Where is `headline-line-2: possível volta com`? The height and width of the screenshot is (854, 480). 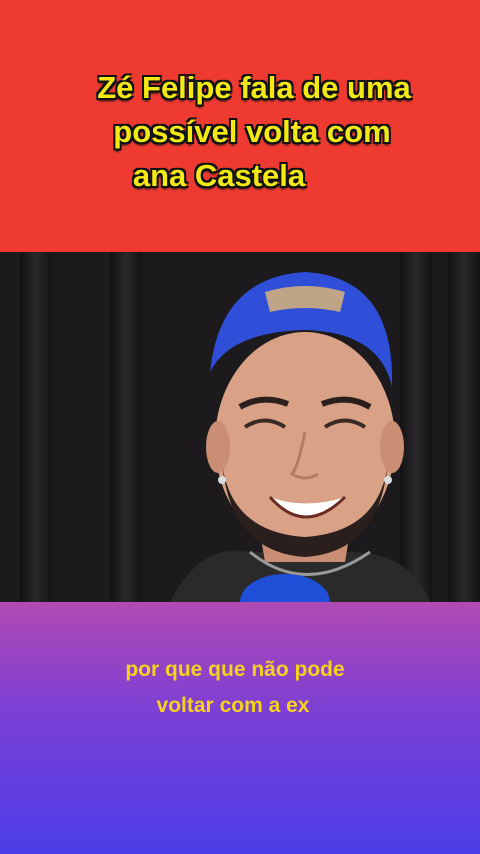
headline-line-2: possível volta com is located at coordinates (252, 131).